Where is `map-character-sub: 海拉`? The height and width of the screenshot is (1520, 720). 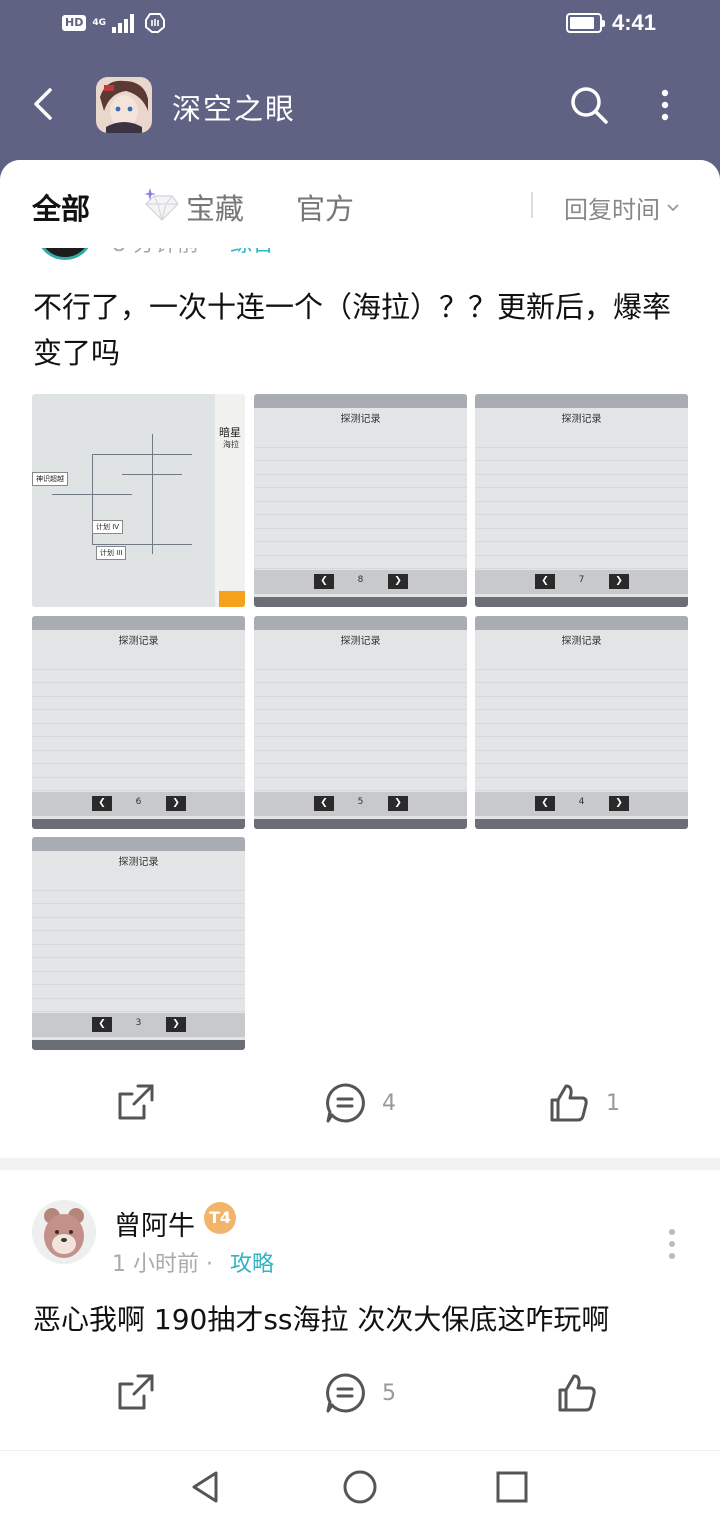
map-character-sub: 海拉 is located at coordinates (231, 444).